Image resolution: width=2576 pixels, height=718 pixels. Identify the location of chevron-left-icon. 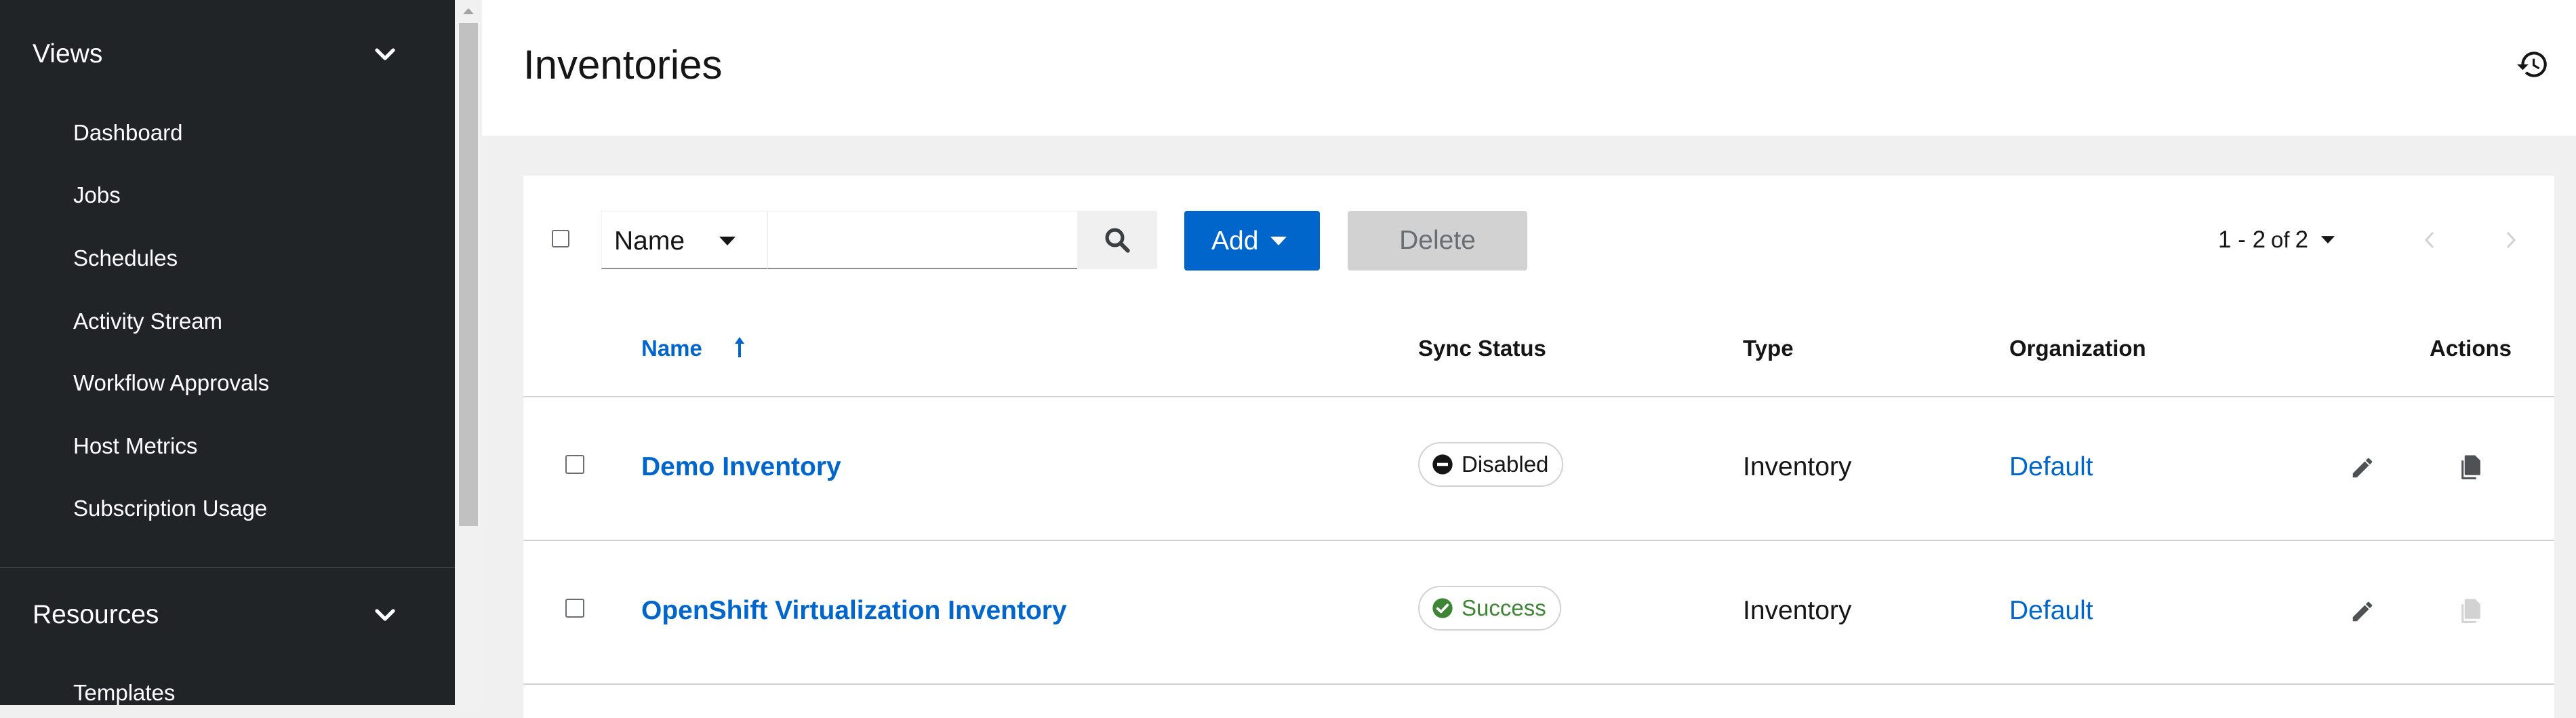
(2429, 240).